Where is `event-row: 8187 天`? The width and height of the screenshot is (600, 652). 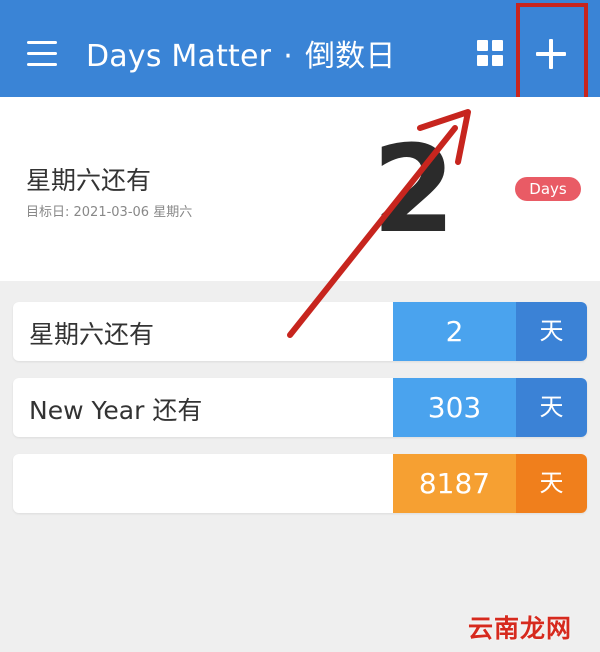 event-row: 8187 天 is located at coordinates (300, 483).